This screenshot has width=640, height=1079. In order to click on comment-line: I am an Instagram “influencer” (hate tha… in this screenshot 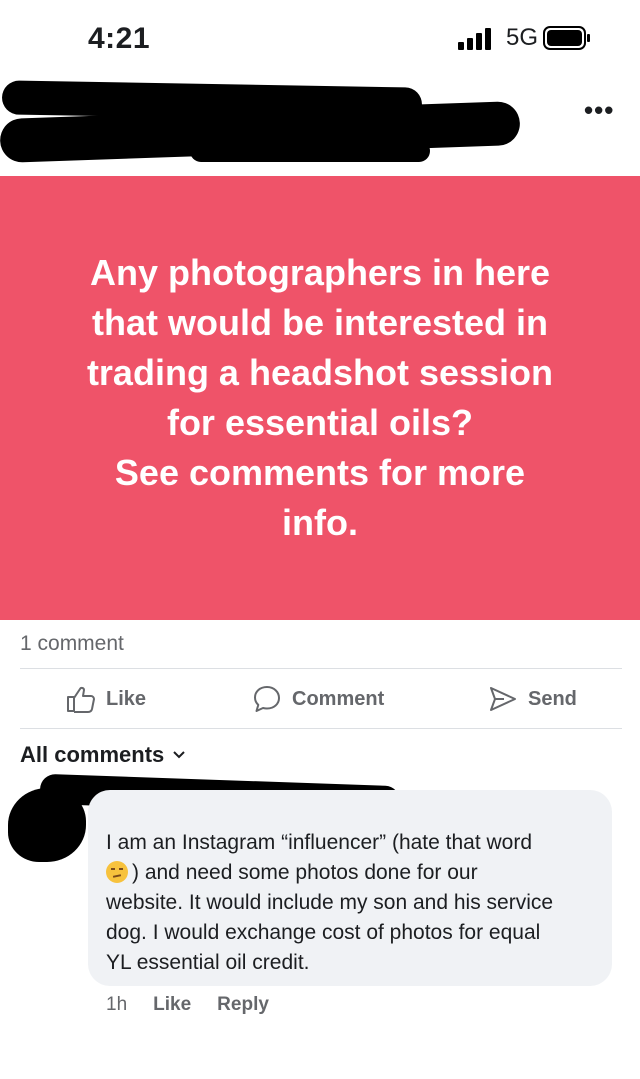, I will do `click(319, 842)`.